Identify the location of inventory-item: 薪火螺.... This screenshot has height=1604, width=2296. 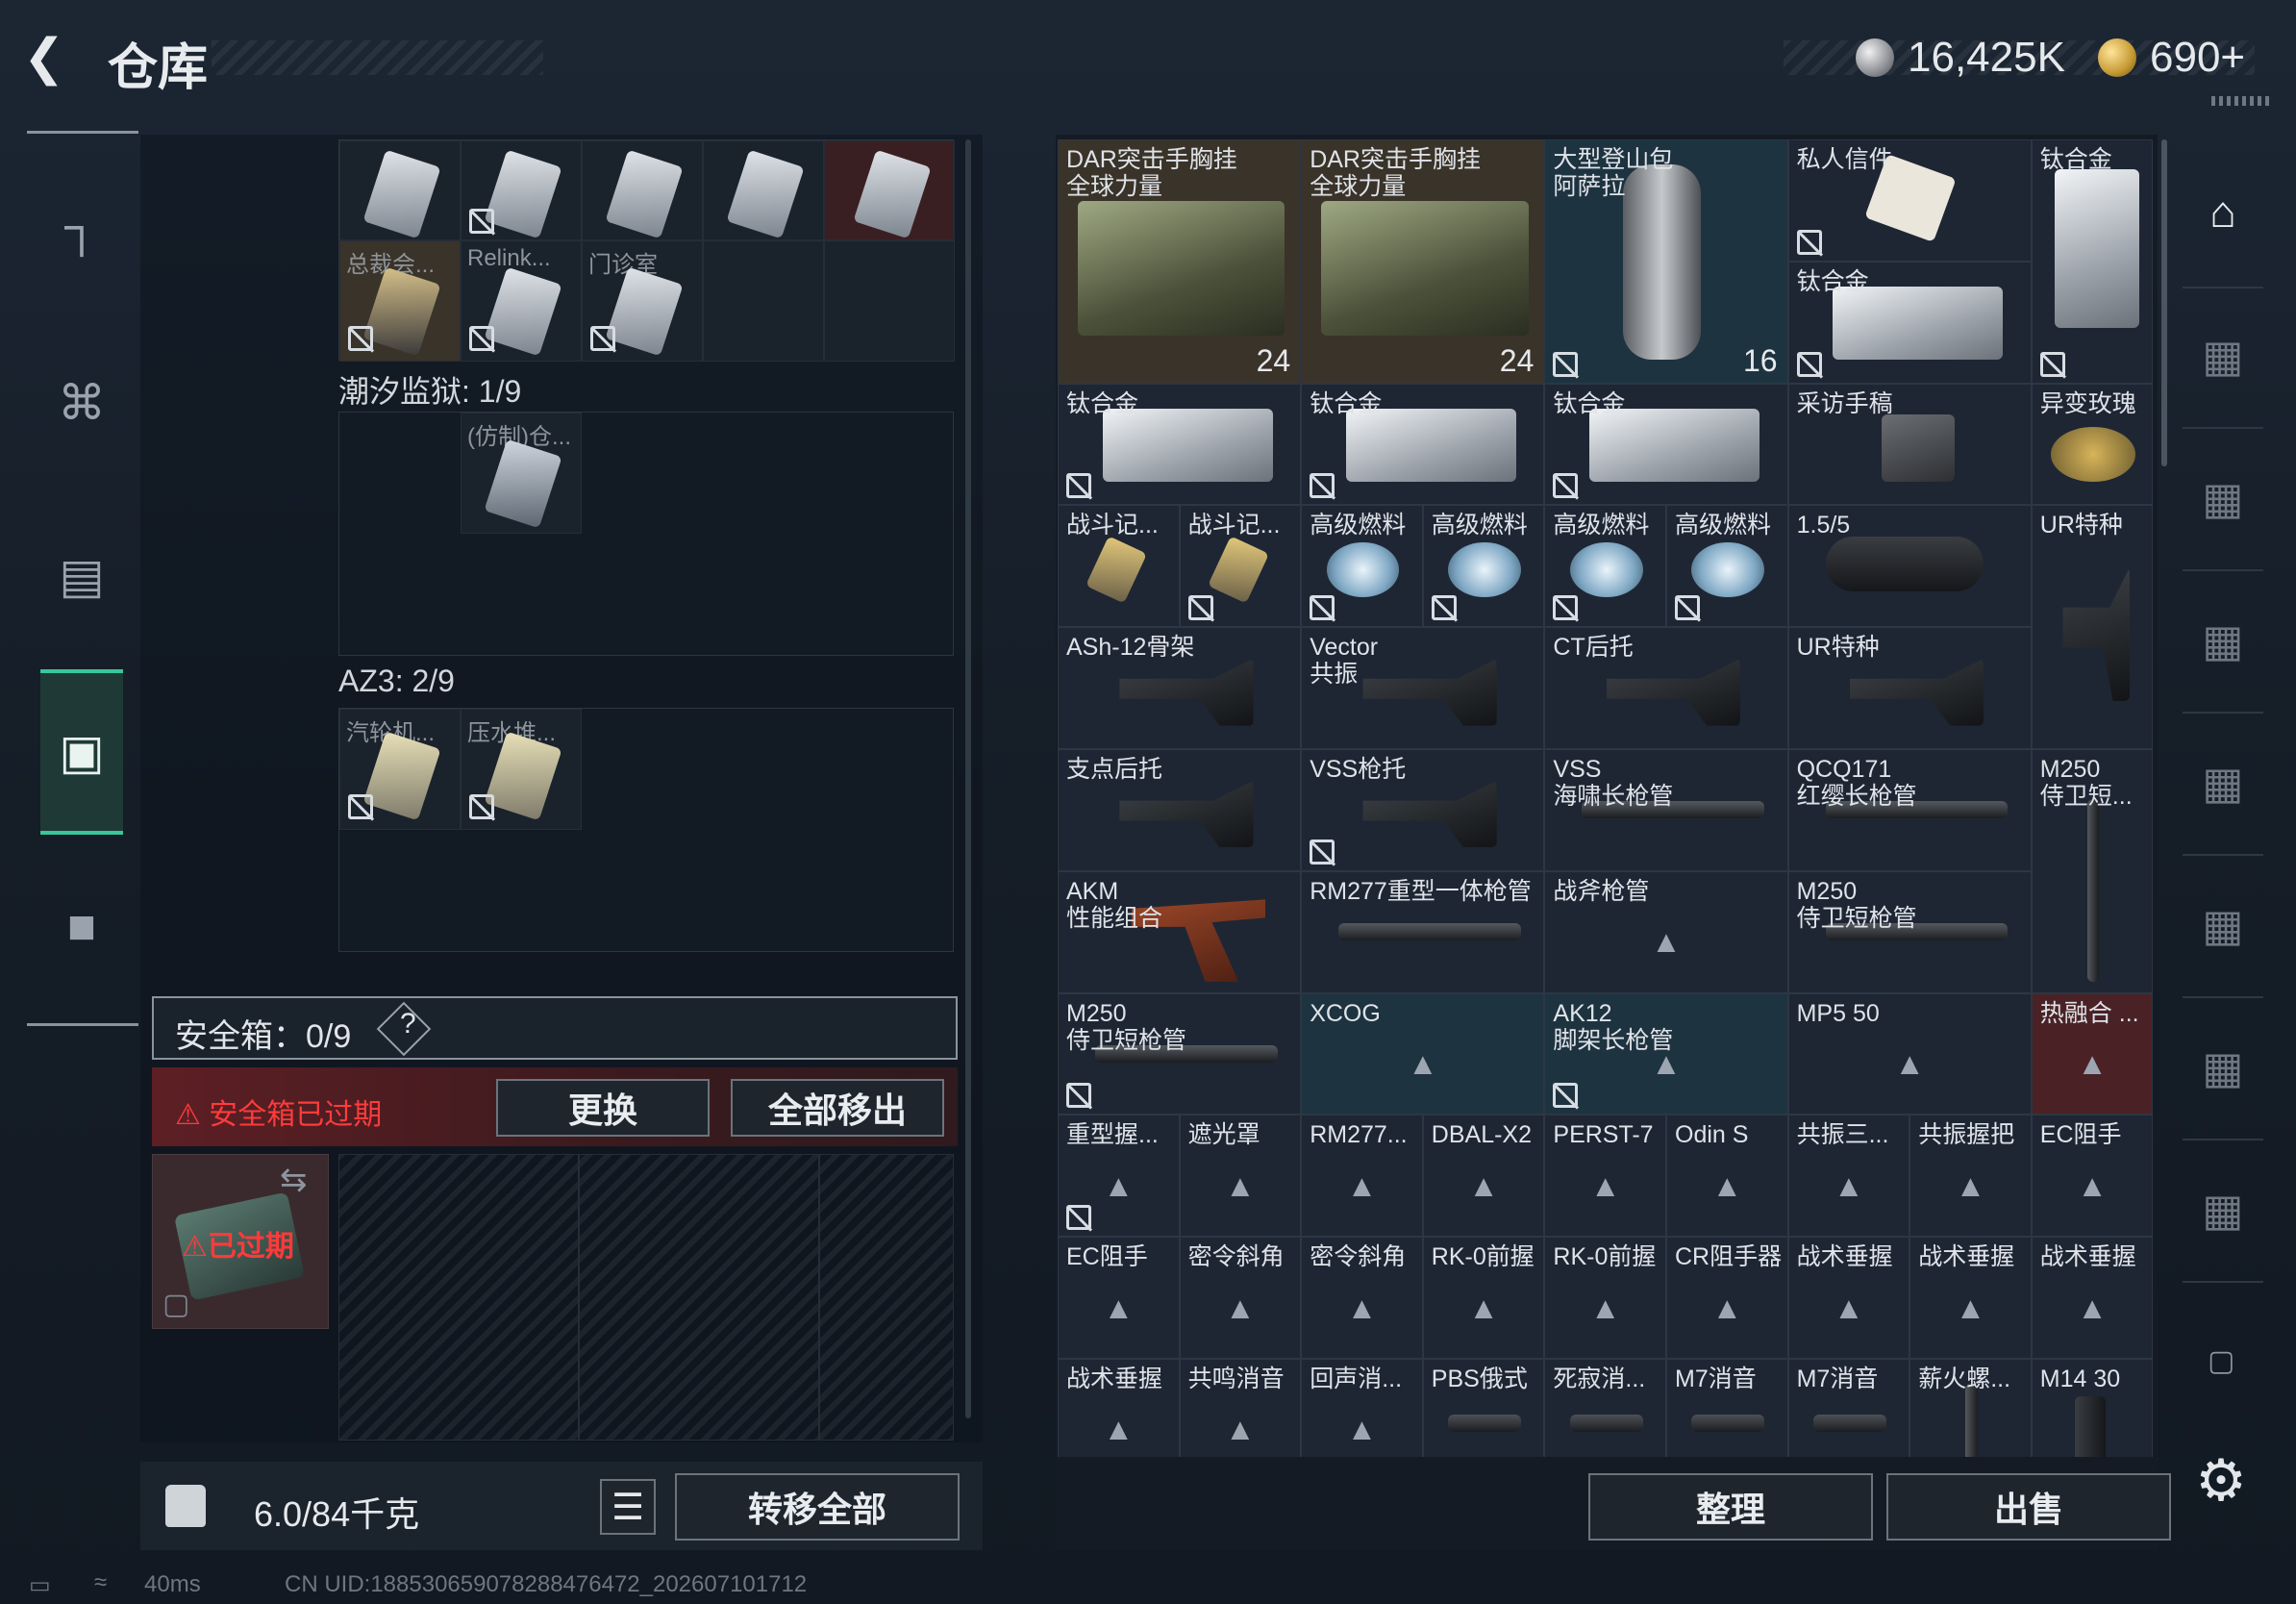
(1970, 1408).